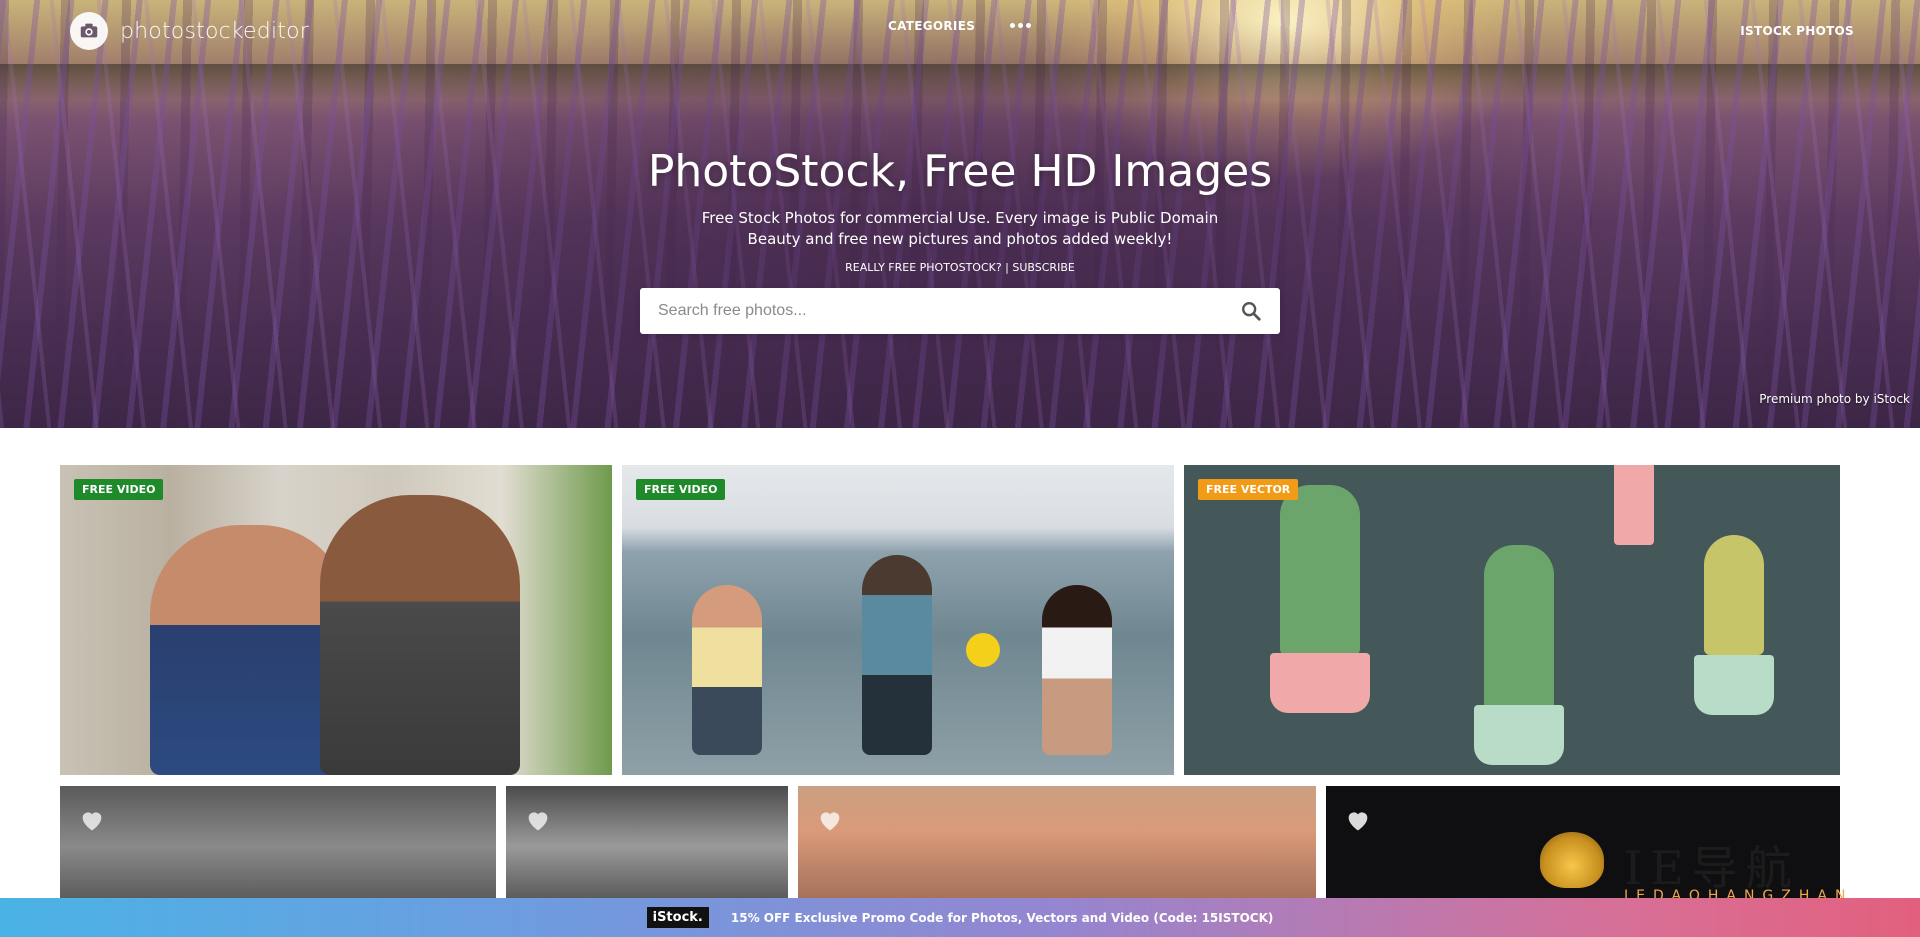  I want to click on watermark-logo, so click(1572, 860).